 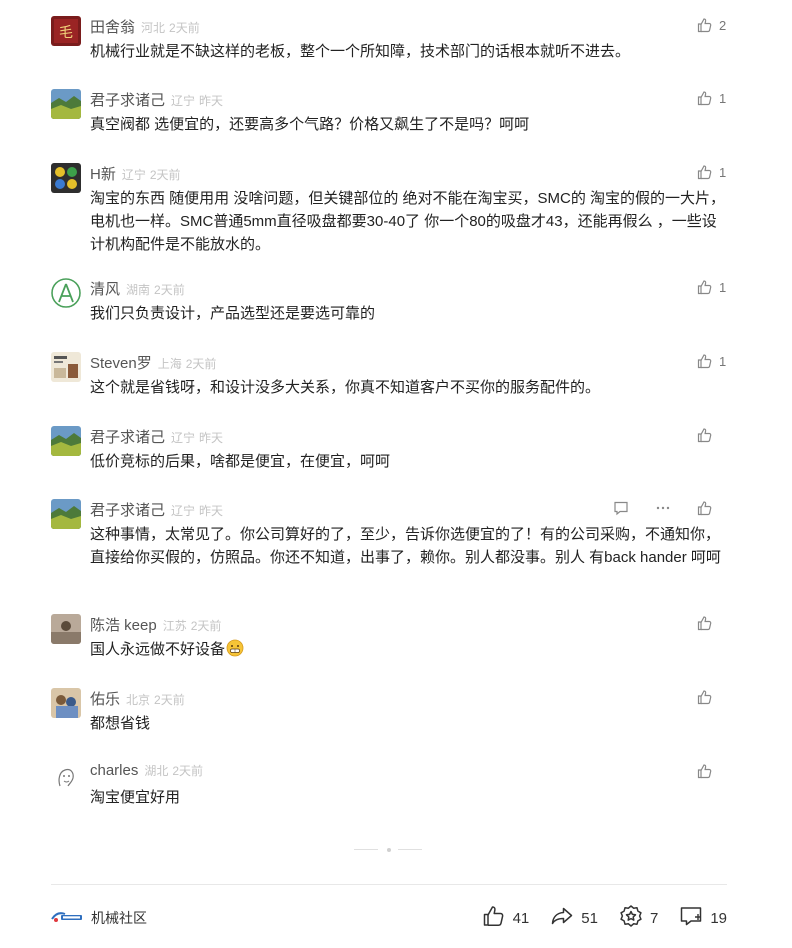 I want to click on divider, so click(x=389, y=884).